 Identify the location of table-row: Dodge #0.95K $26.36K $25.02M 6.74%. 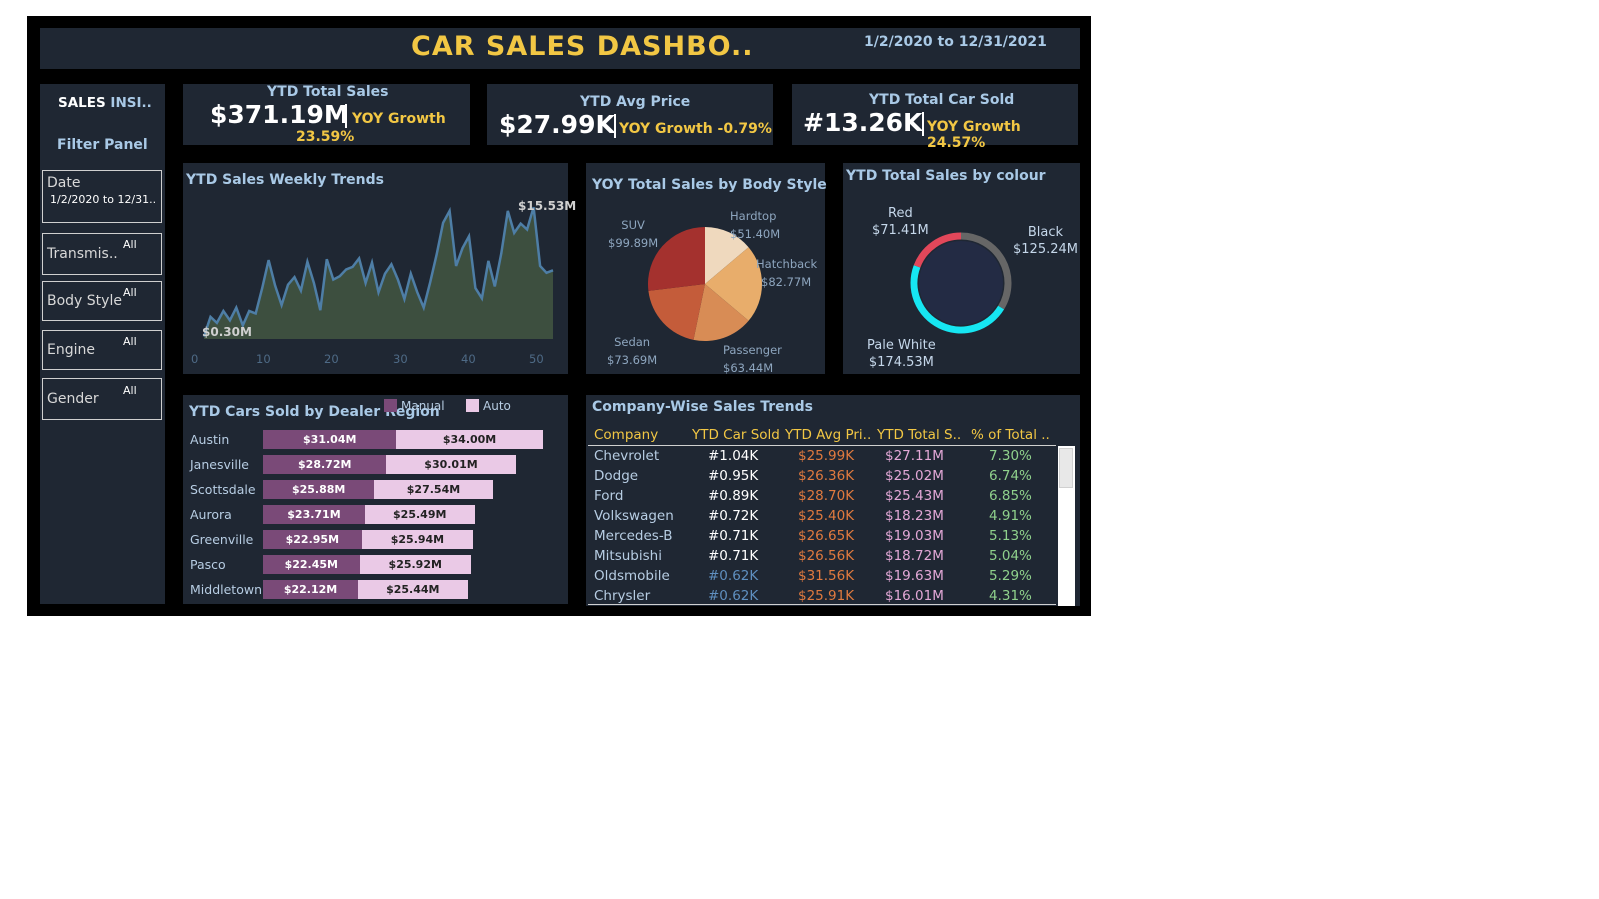
(821, 477).